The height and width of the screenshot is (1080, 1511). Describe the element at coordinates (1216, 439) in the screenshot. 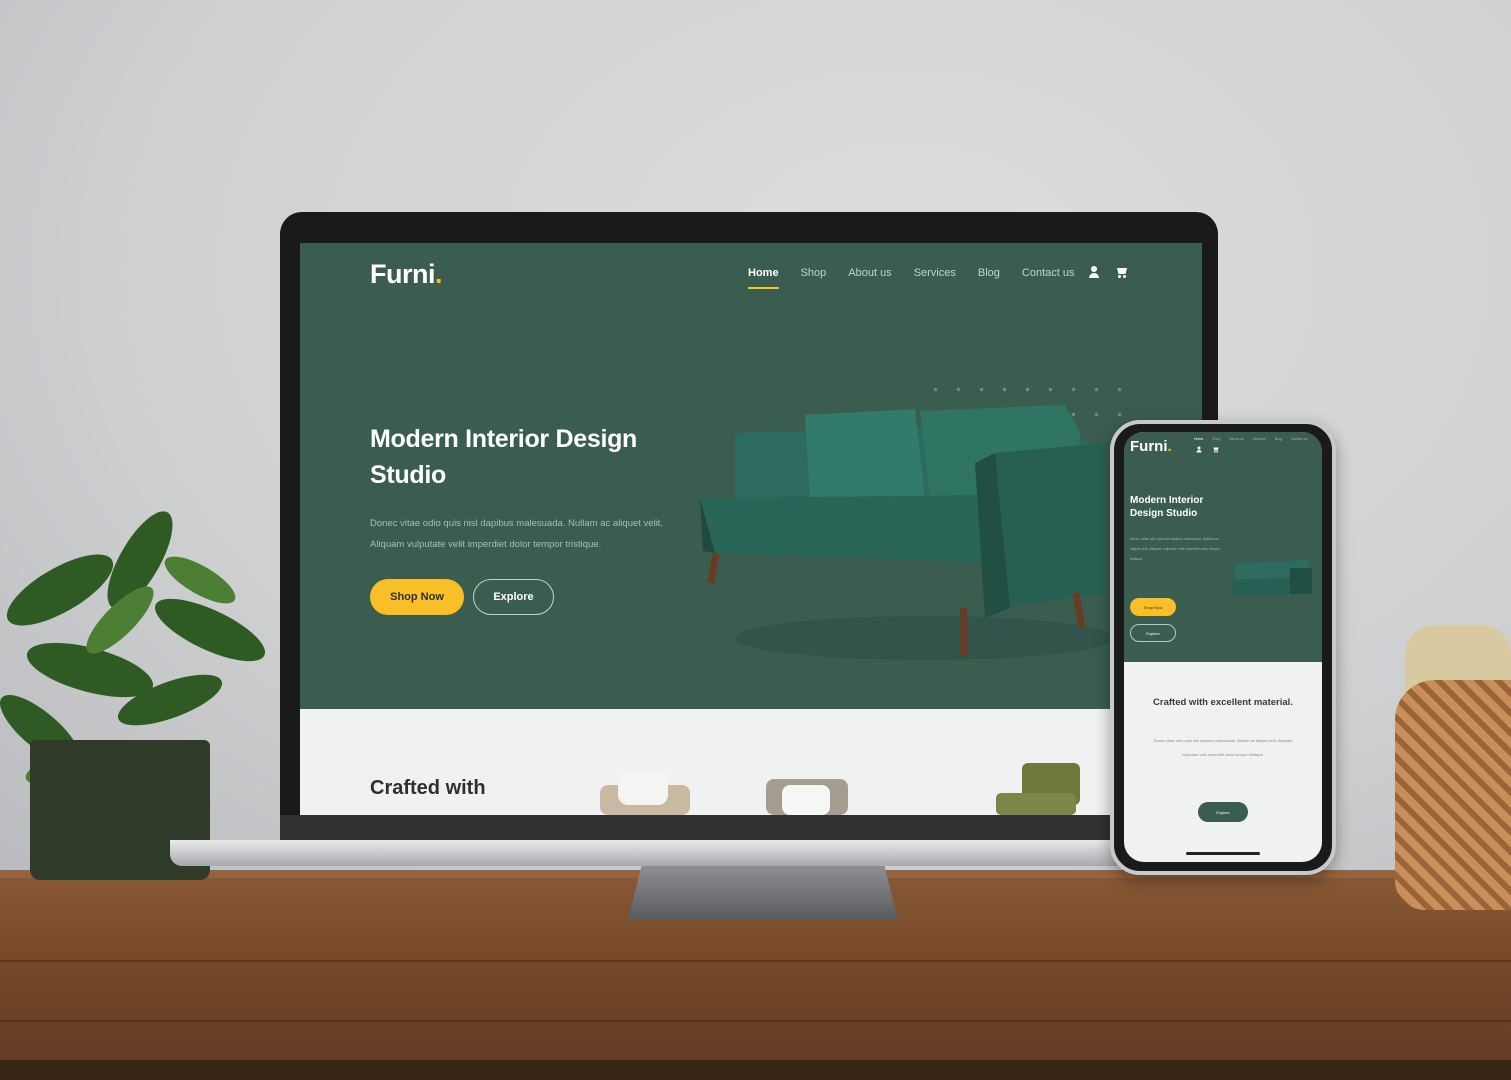

I see `mobile-nav-shop: Shop` at that location.